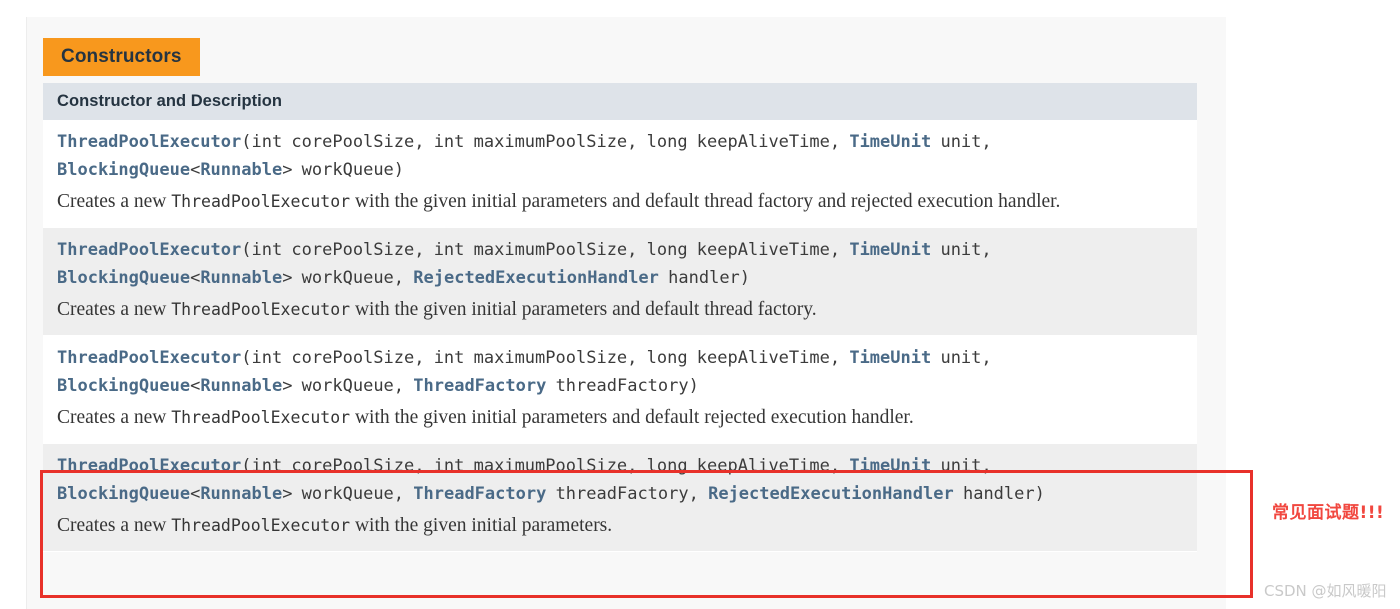  I want to click on description-text-after: with the given initial parameters., so click(481, 525).